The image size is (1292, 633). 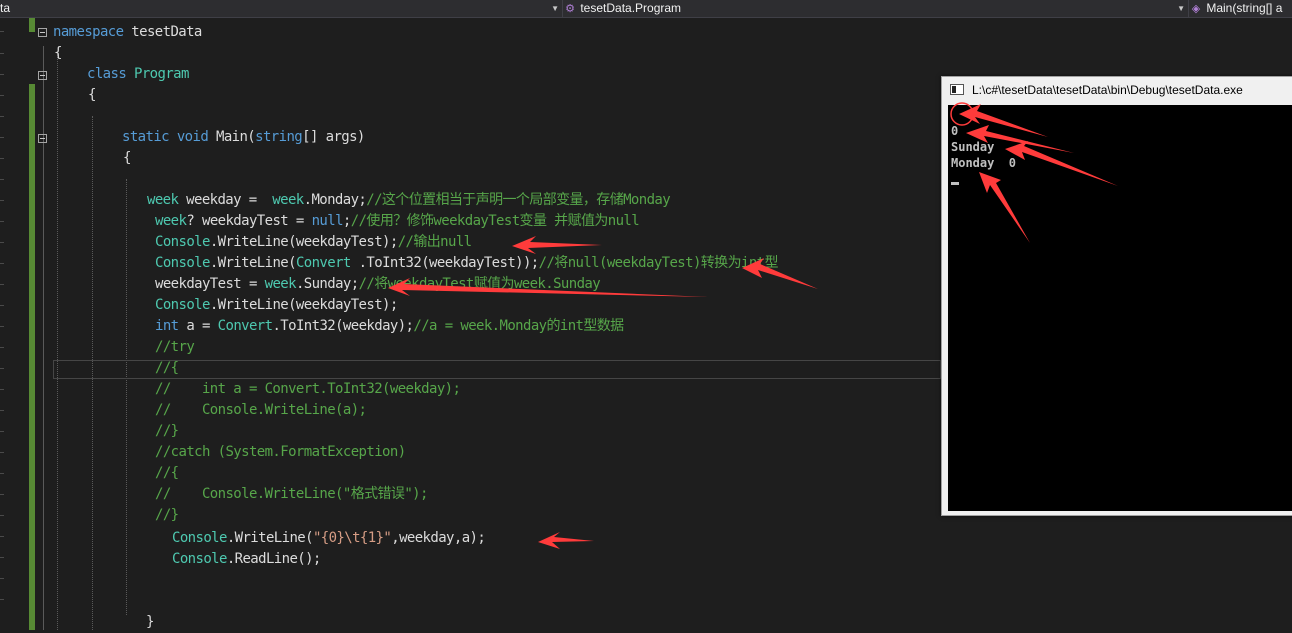 What do you see at coordinates (5, 8) in the screenshot?
I see `project-dropdown-label: ta` at bounding box center [5, 8].